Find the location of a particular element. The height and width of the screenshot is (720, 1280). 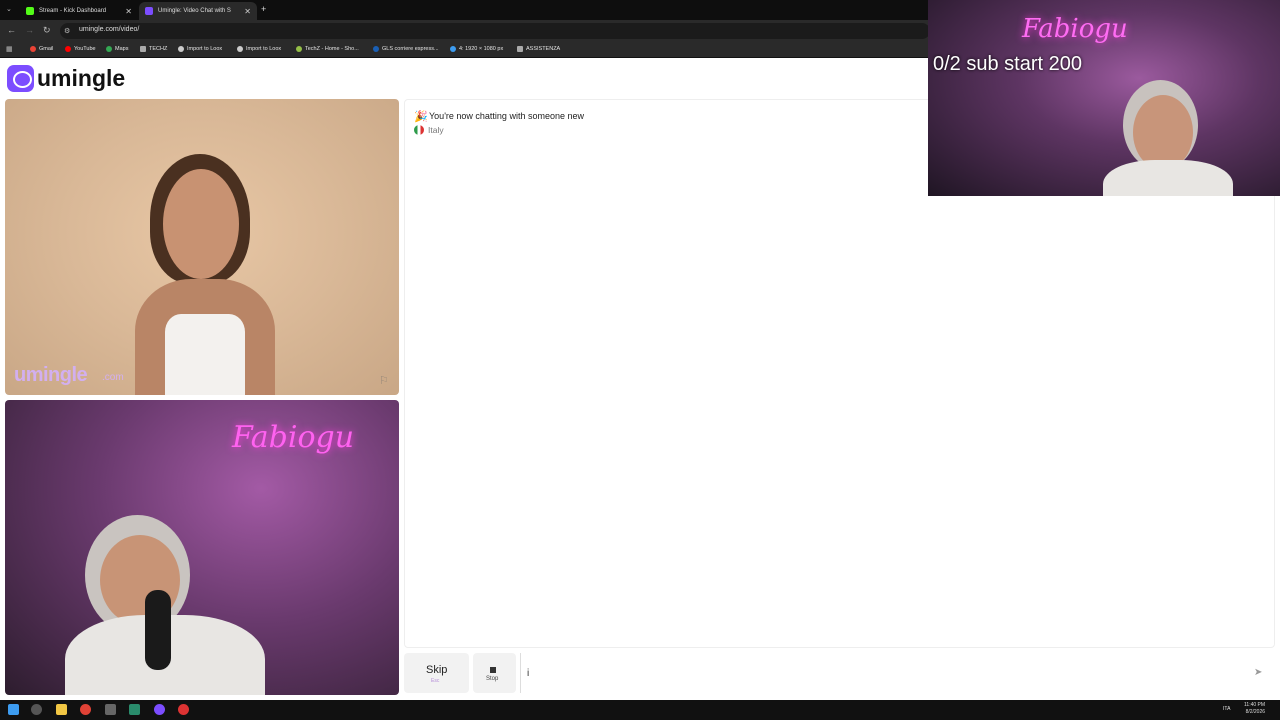

umingle-logo-icon is located at coordinates (20, 78).